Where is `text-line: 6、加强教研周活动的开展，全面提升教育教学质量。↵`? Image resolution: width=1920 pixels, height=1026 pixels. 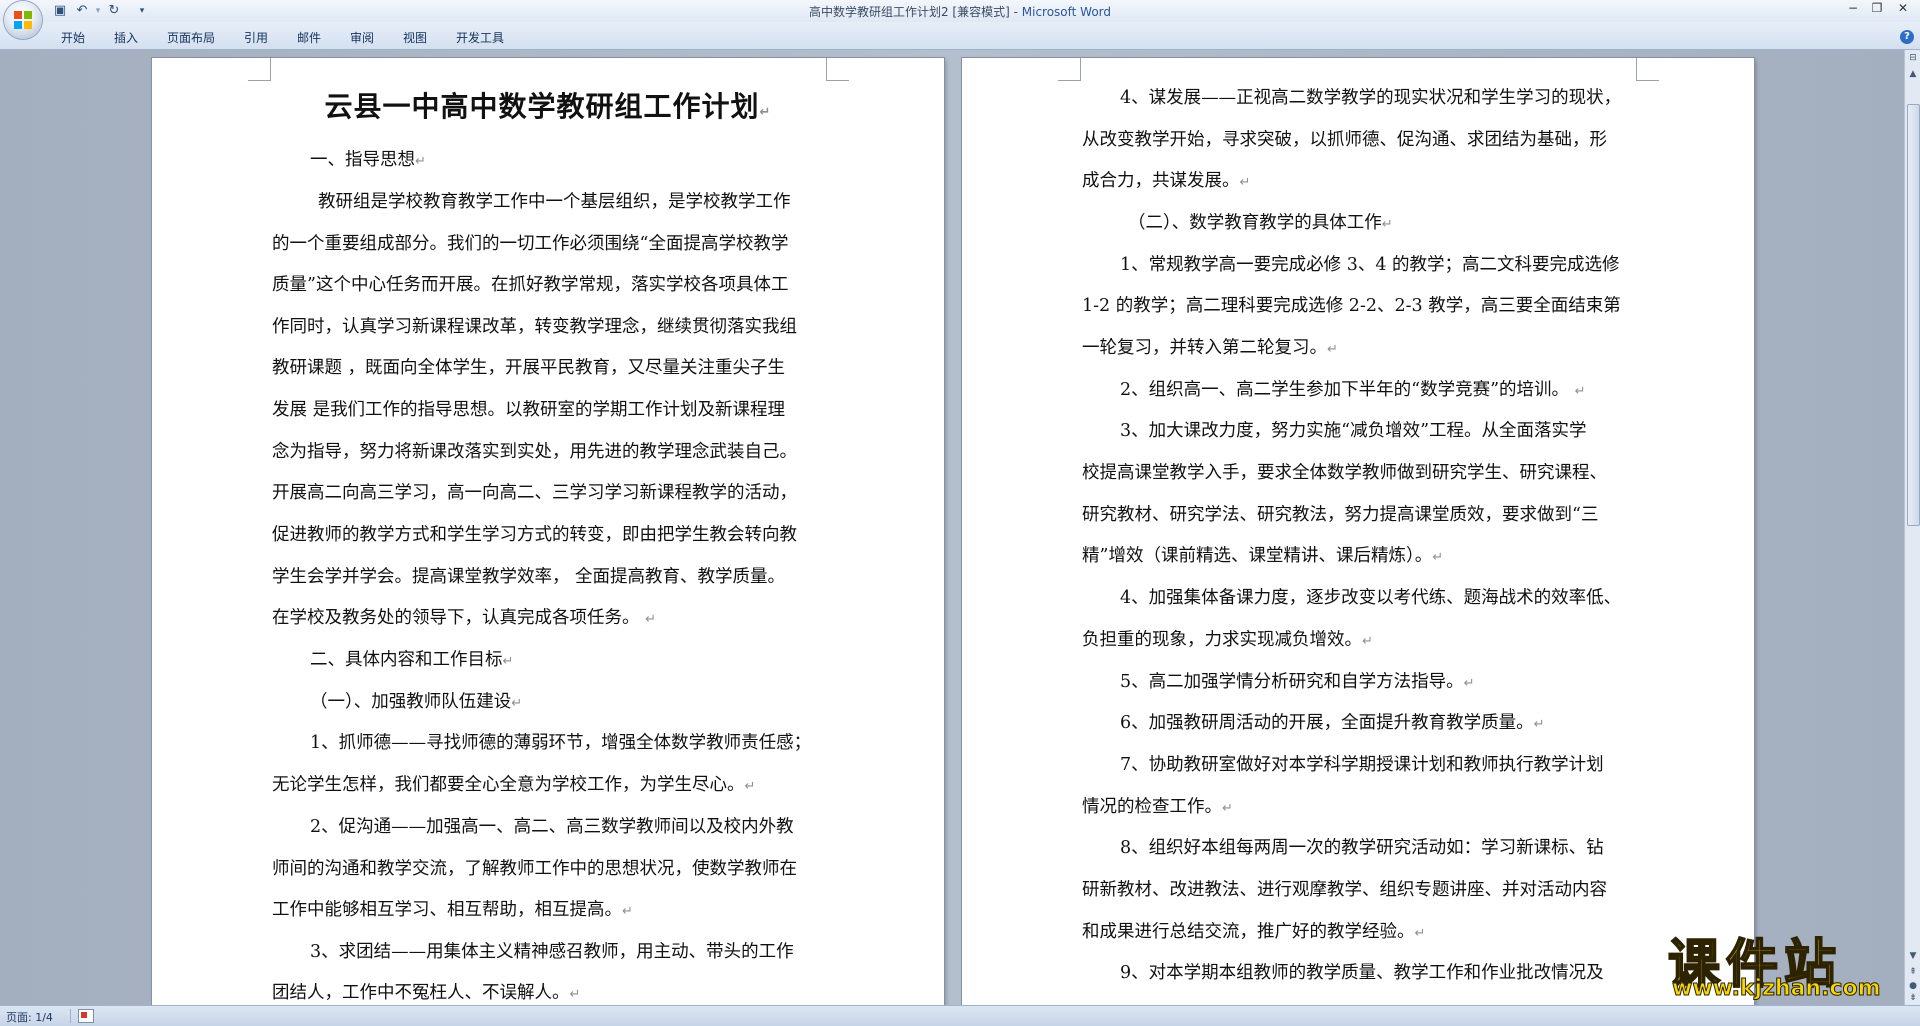 text-line: 6、加强教研周活动的开展，全面提升教育教学质量。↵ is located at coordinates (1332, 723).